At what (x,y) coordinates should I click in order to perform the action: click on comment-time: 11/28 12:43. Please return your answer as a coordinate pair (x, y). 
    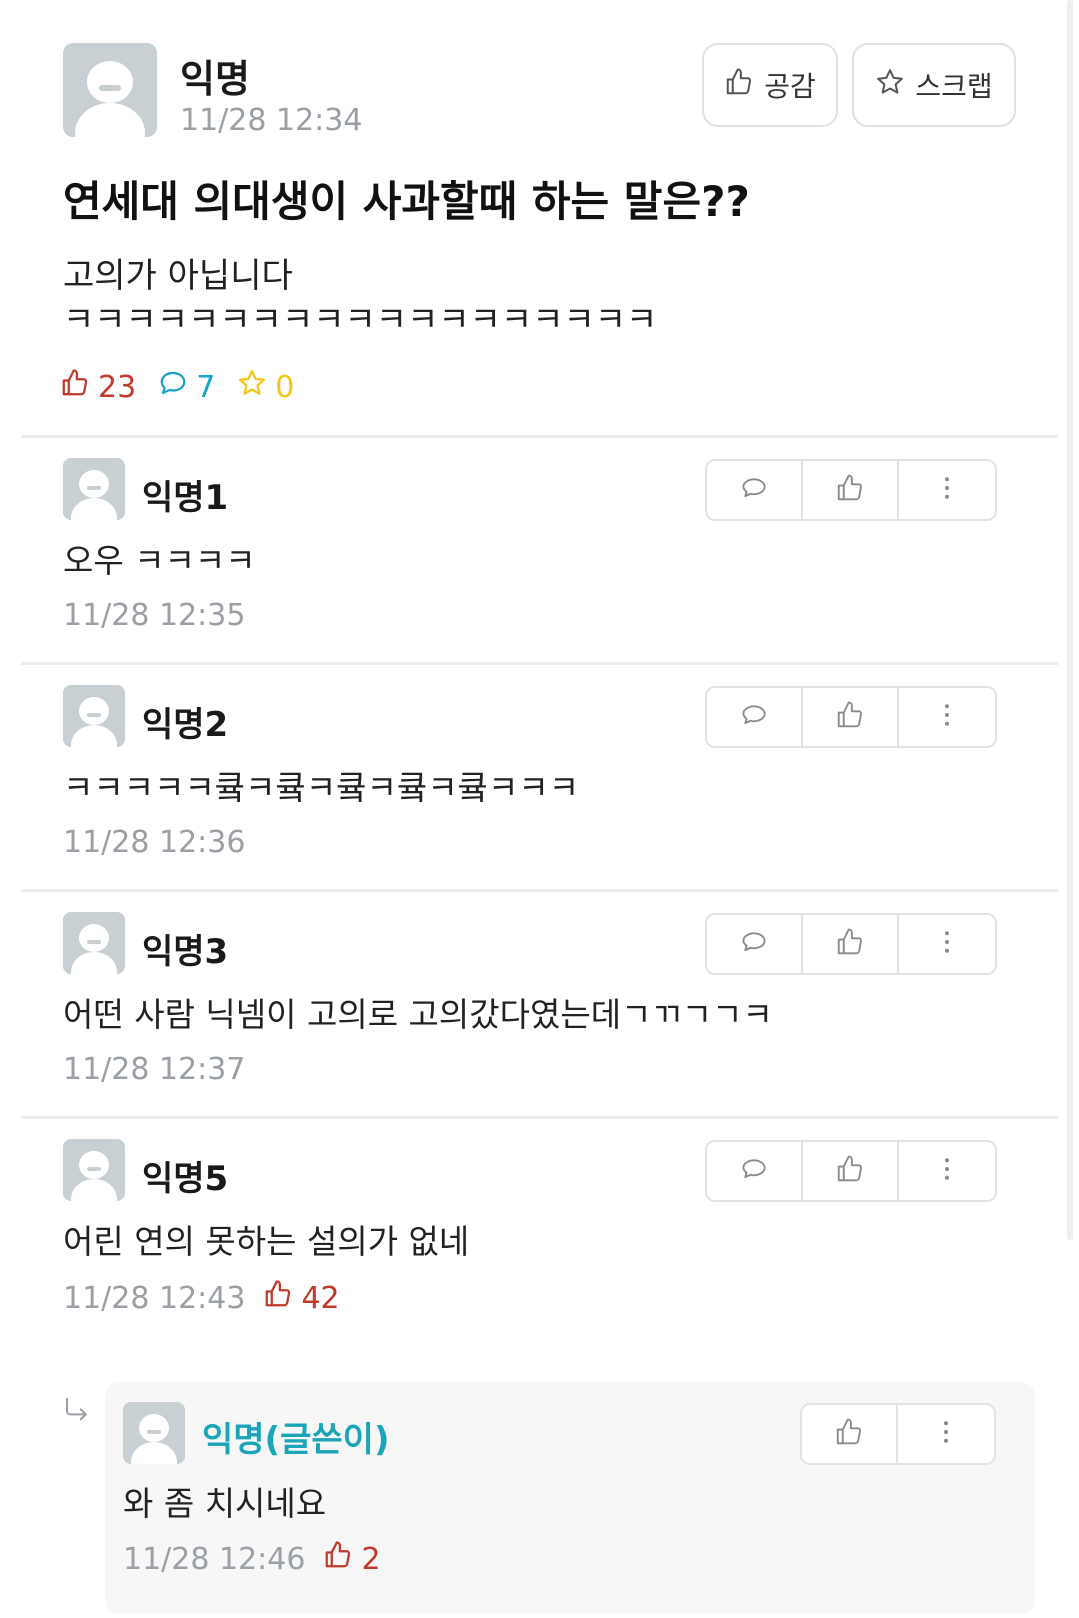
    Looking at the image, I should click on (154, 1298).